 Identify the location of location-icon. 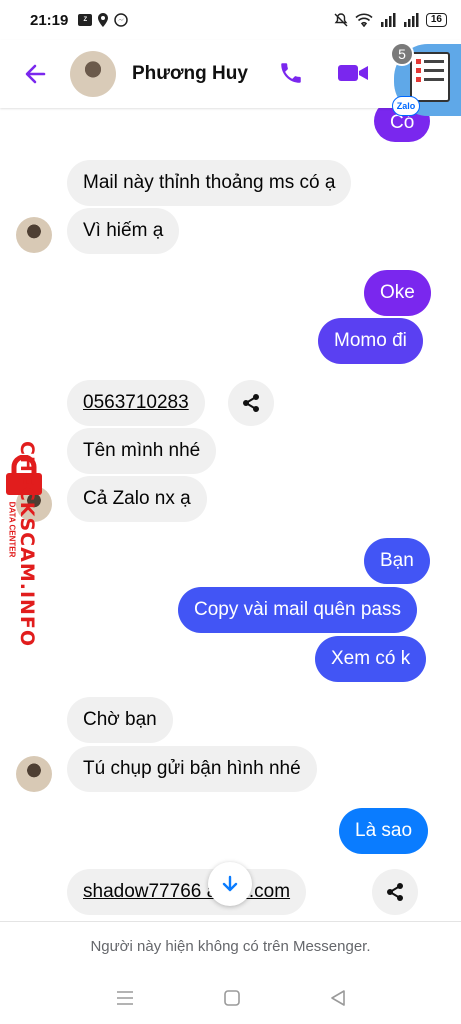
(103, 20).